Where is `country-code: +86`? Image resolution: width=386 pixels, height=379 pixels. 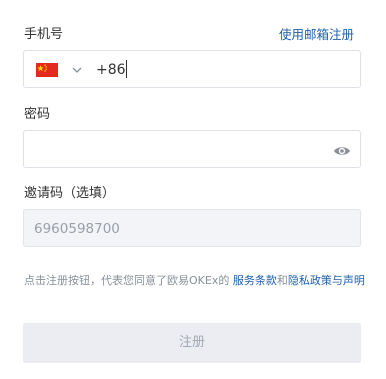
country-code: +86 is located at coordinates (111, 70).